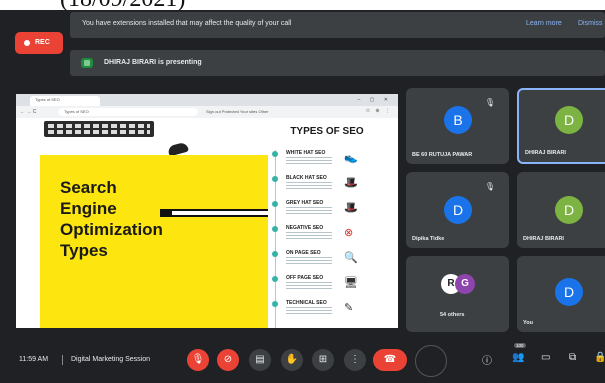  I want to click on seo-item: WHITE HAT SEO 👟, so click(326, 161).